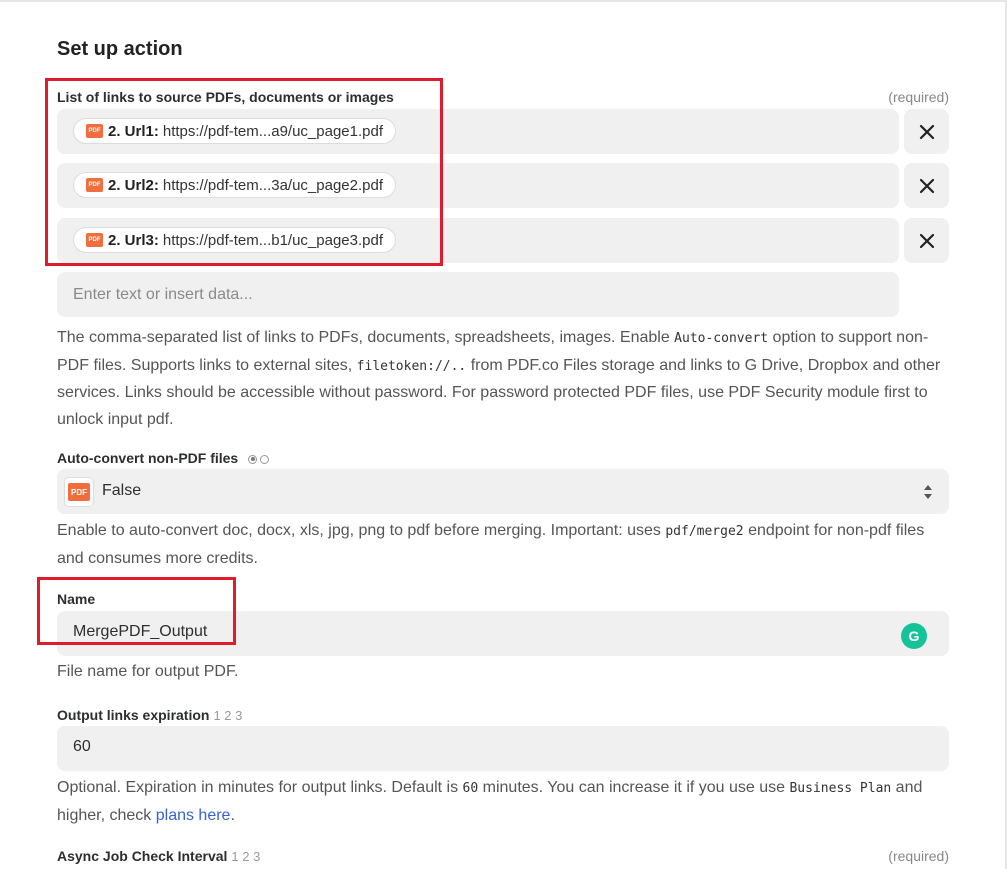 This screenshot has height=869, width=1007. Describe the element at coordinates (253, 459) in the screenshot. I see `radio-selected-icon` at that location.